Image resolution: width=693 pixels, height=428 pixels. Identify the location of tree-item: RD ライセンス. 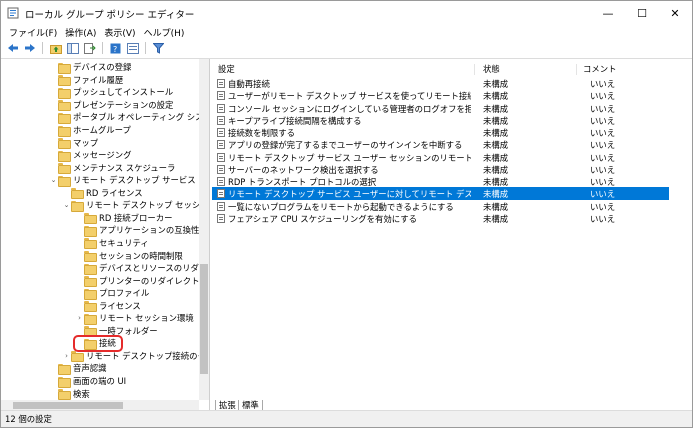
(102, 193).